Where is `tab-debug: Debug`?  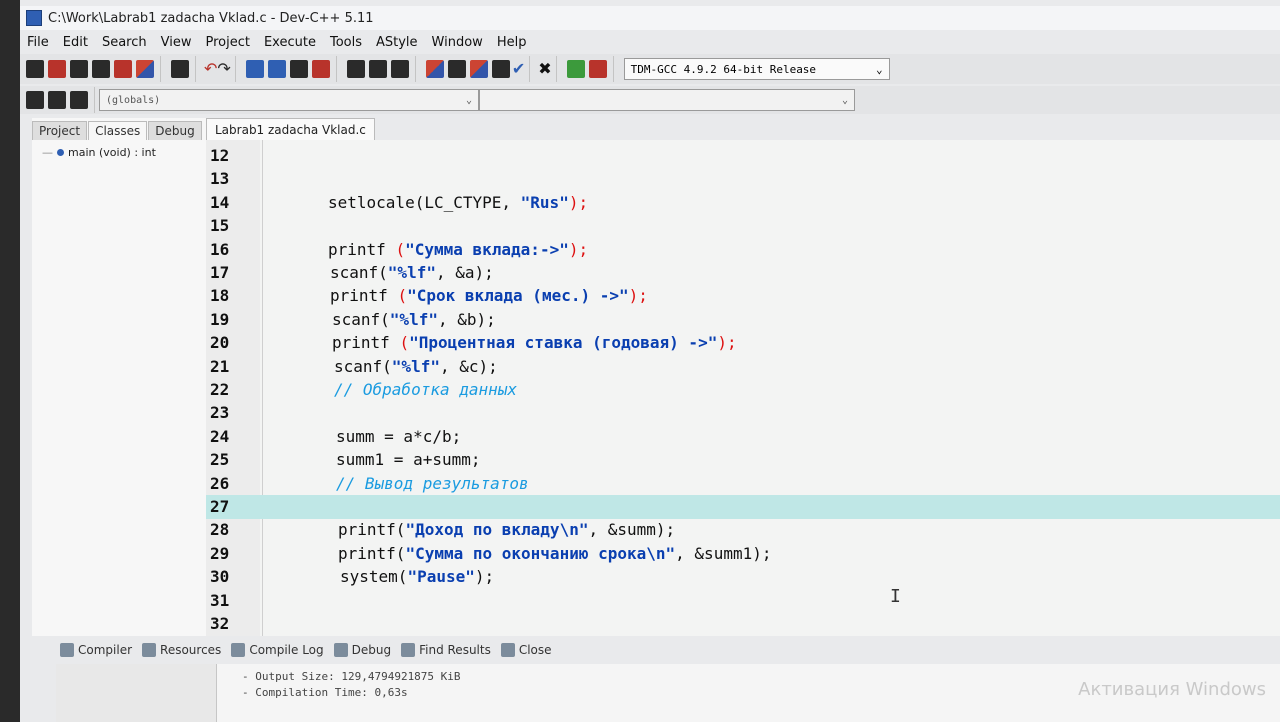
tab-debug: Debug is located at coordinates (175, 130).